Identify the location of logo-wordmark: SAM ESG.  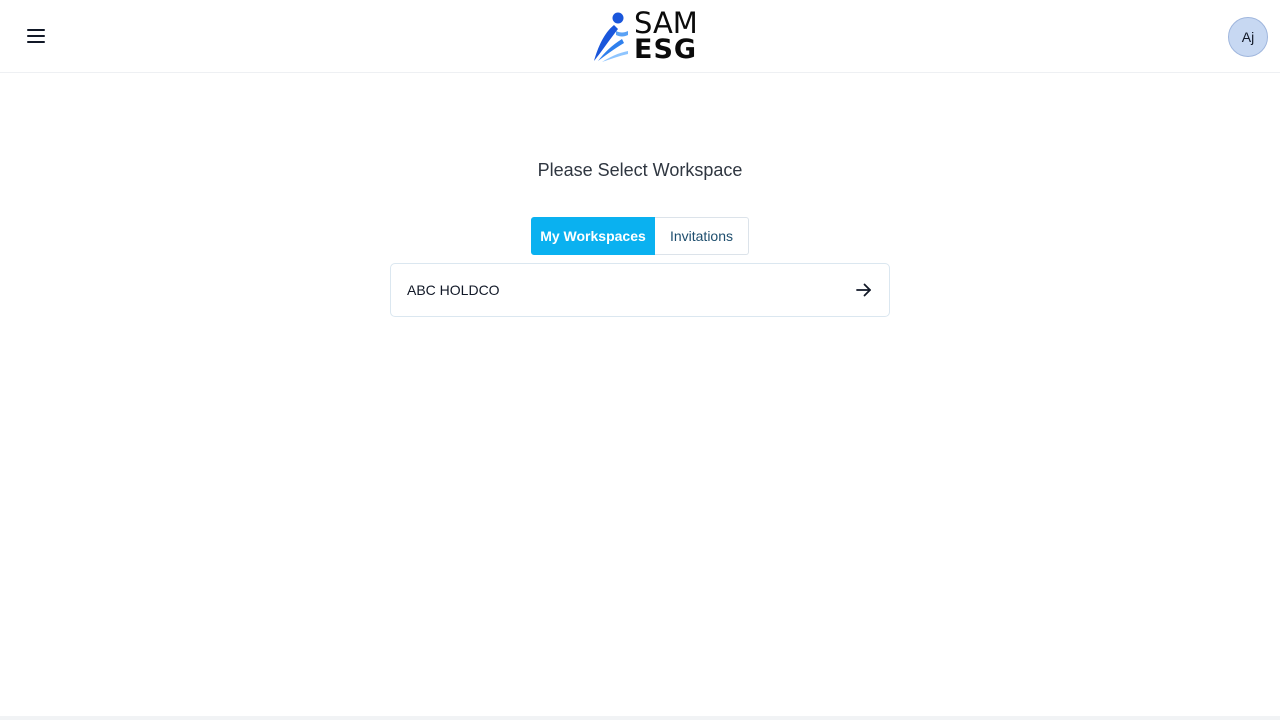
(666, 35).